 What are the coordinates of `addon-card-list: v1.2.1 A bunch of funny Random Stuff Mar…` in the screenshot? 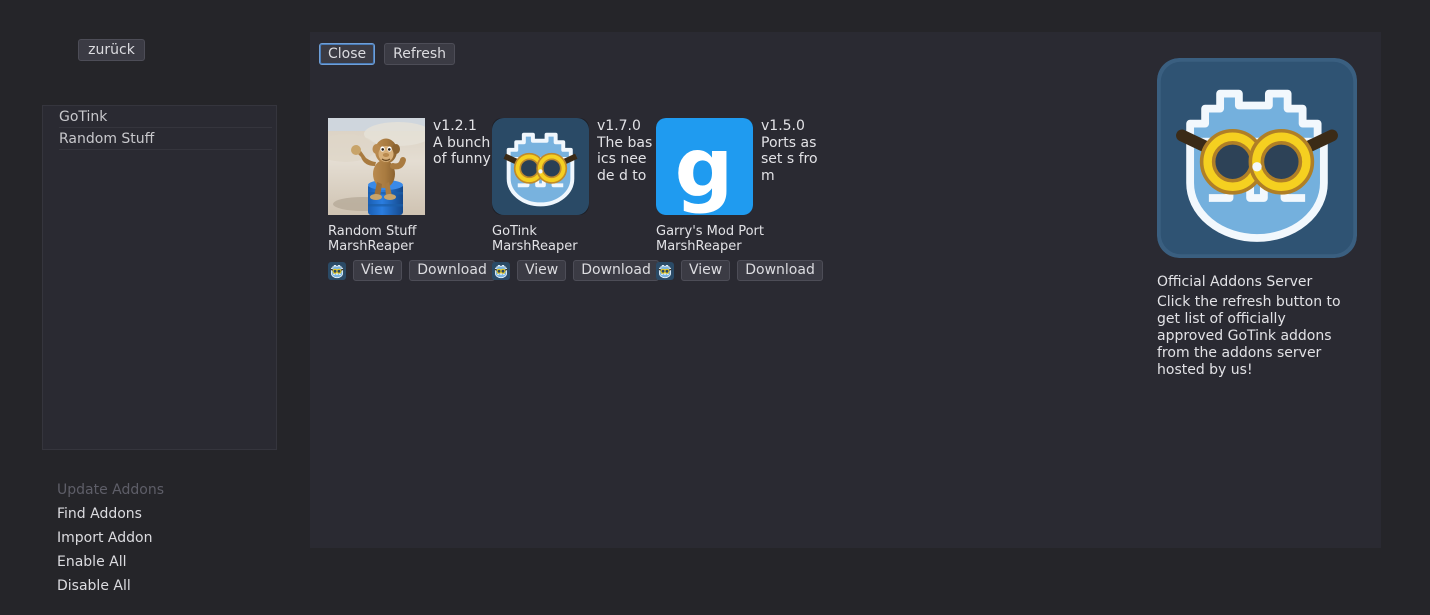 It's located at (575, 210).